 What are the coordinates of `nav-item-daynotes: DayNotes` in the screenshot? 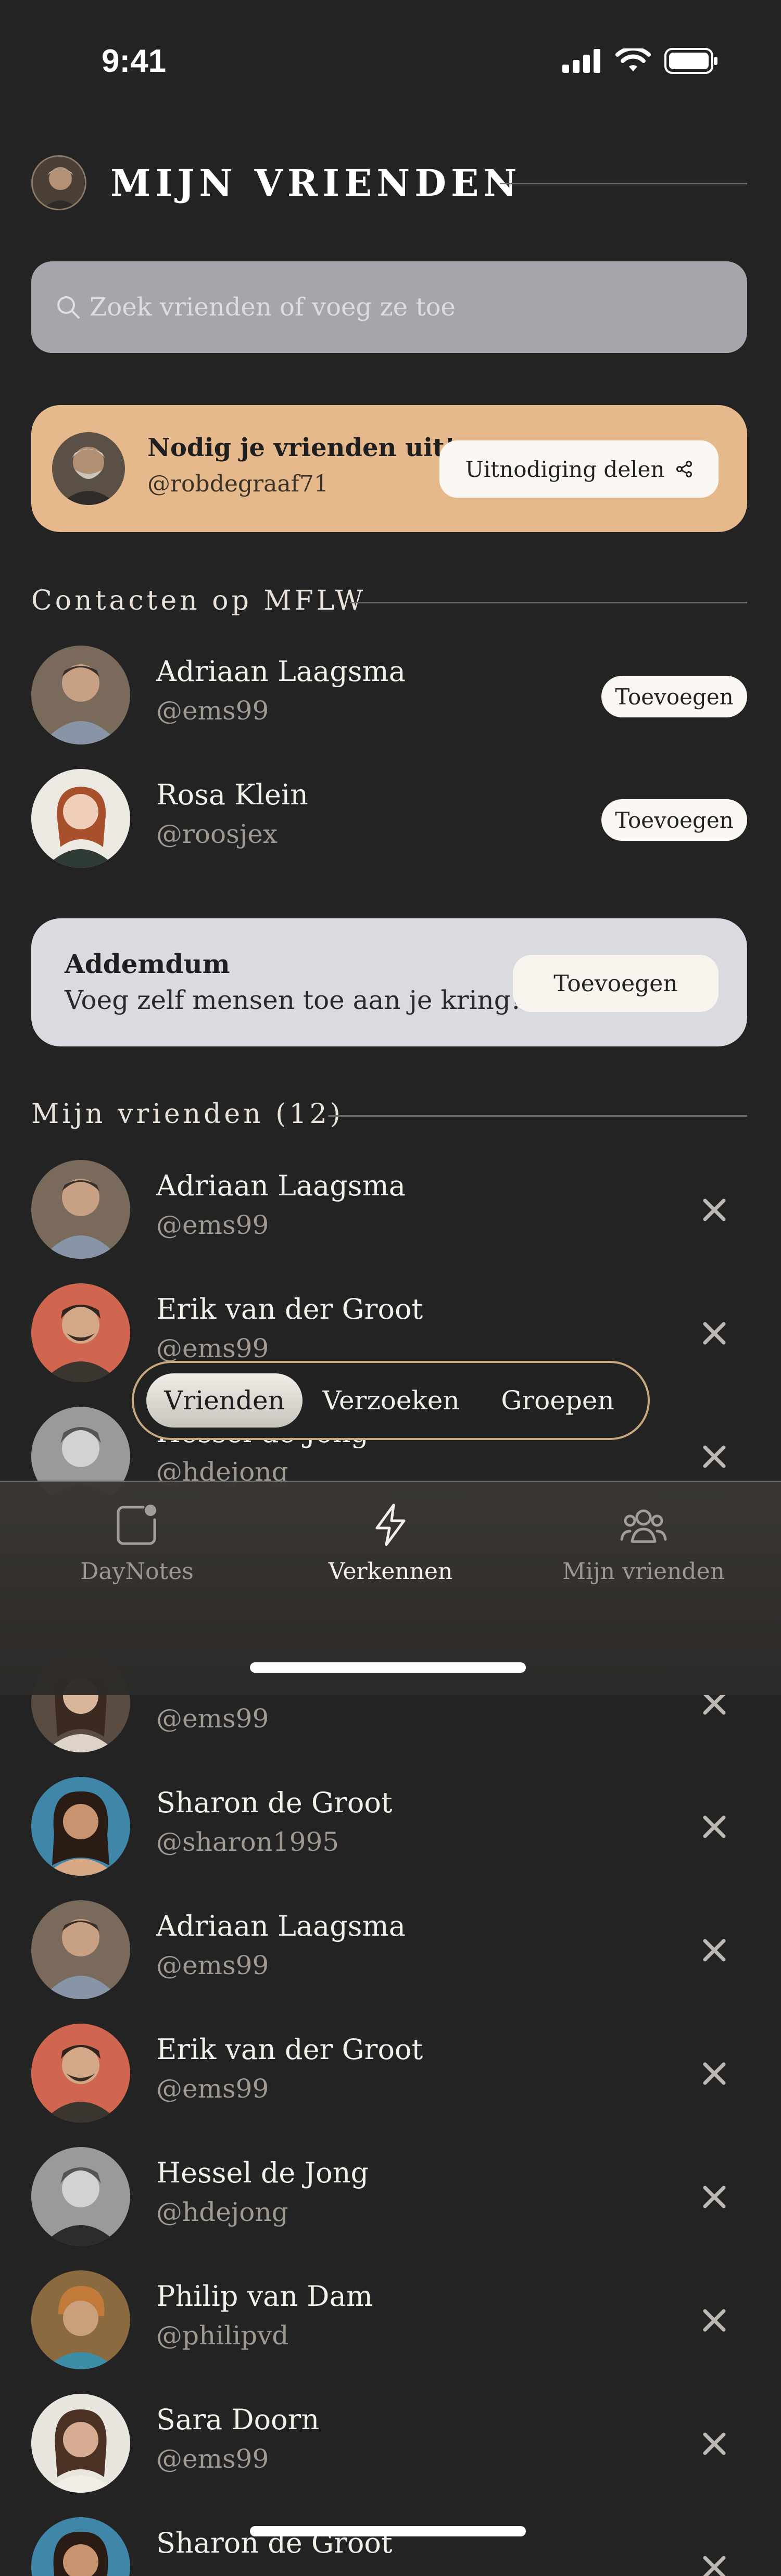 It's located at (137, 1544).